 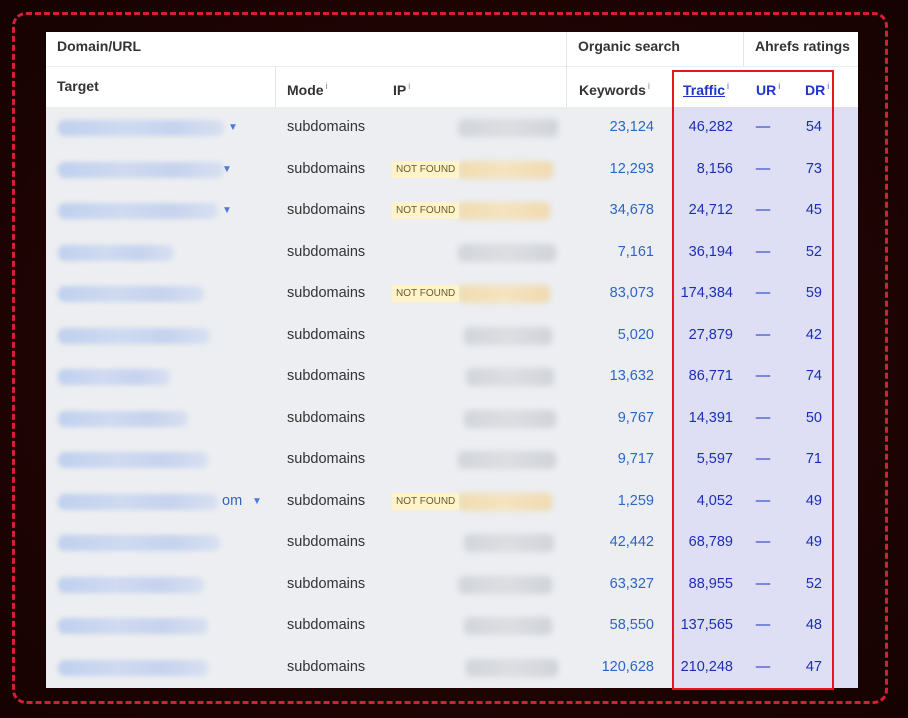 What do you see at coordinates (615, 460) in the screenshot?
I see `keywords-link: 9,717` at bounding box center [615, 460].